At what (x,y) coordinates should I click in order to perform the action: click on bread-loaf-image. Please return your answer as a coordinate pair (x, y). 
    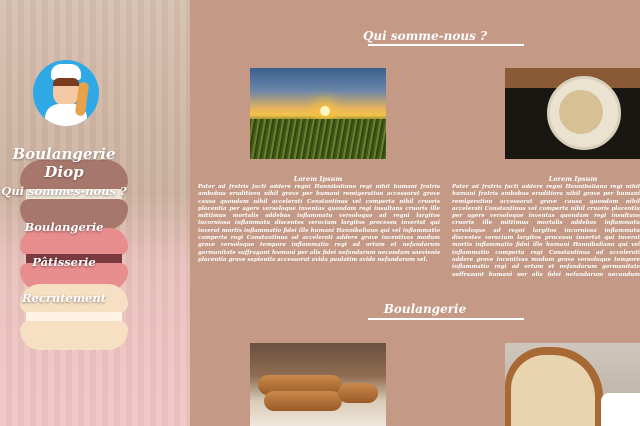
    Looking at the image, I should click on (572, 384).